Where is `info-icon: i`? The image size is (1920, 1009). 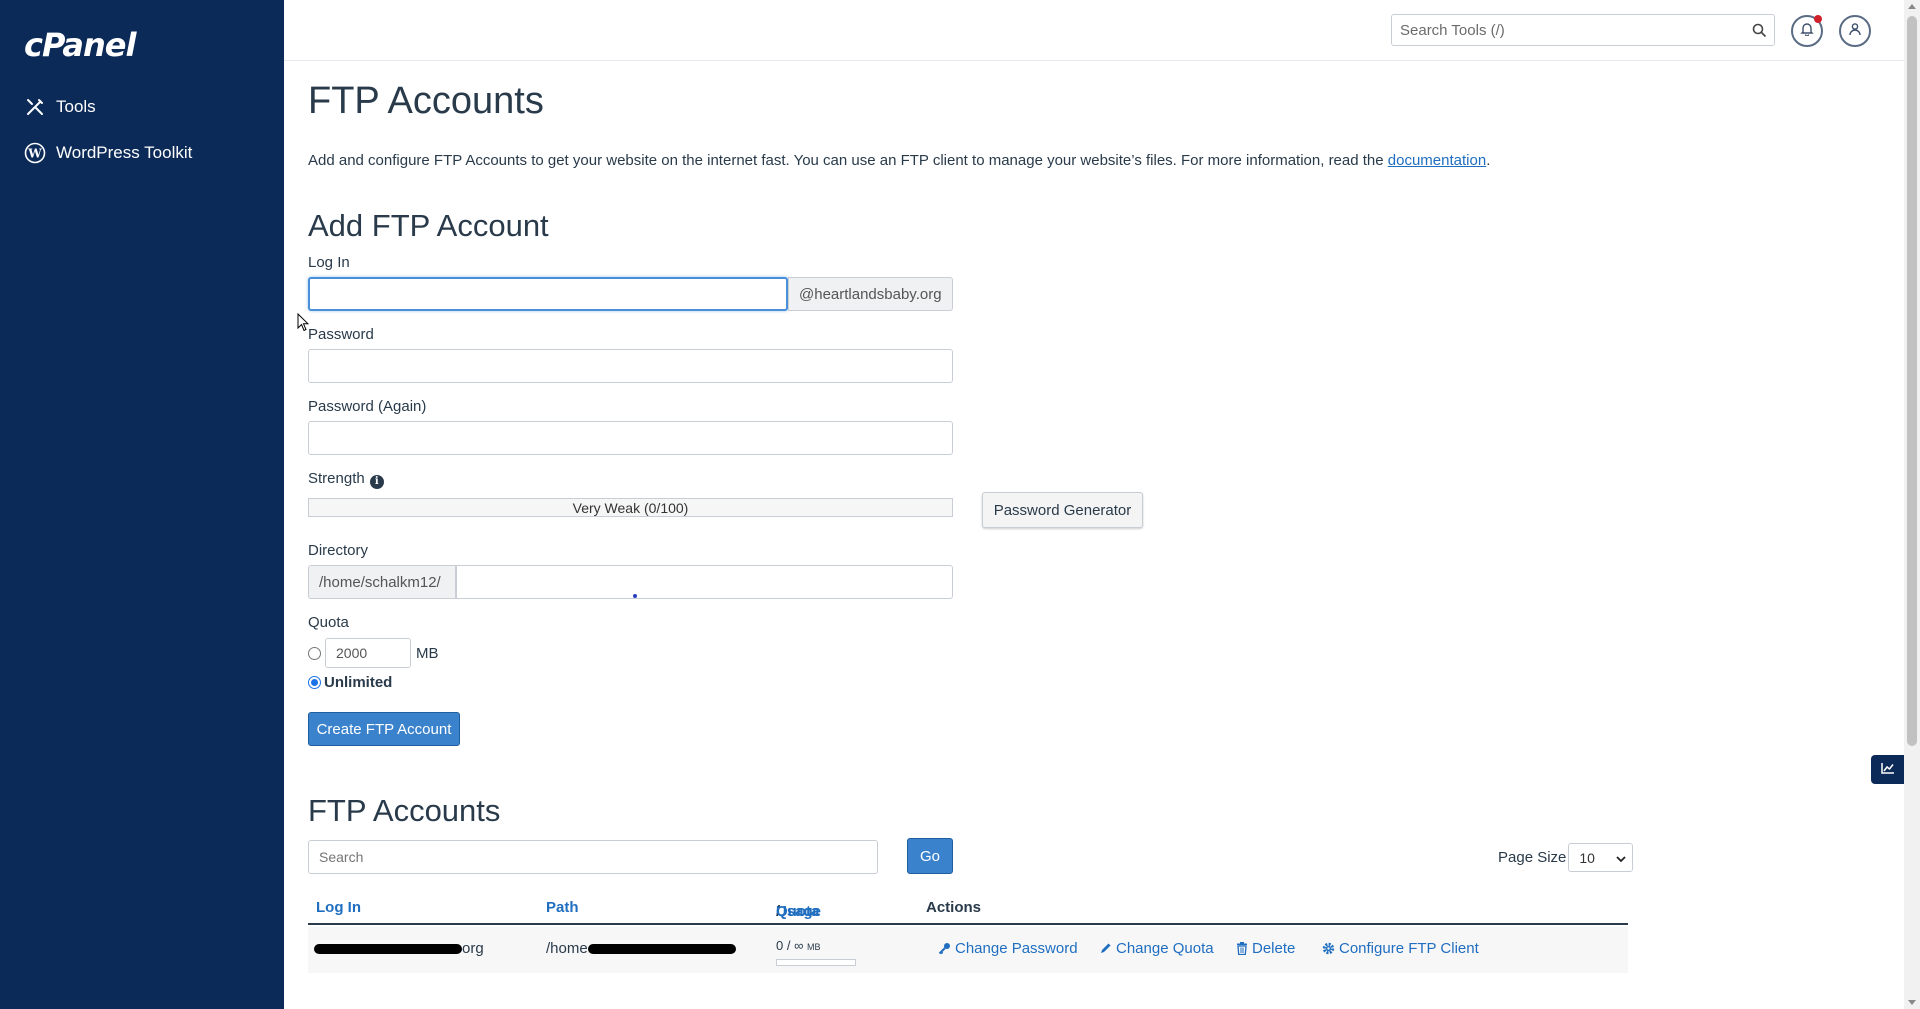
info-icon: i is located at coordinates (376, 481).